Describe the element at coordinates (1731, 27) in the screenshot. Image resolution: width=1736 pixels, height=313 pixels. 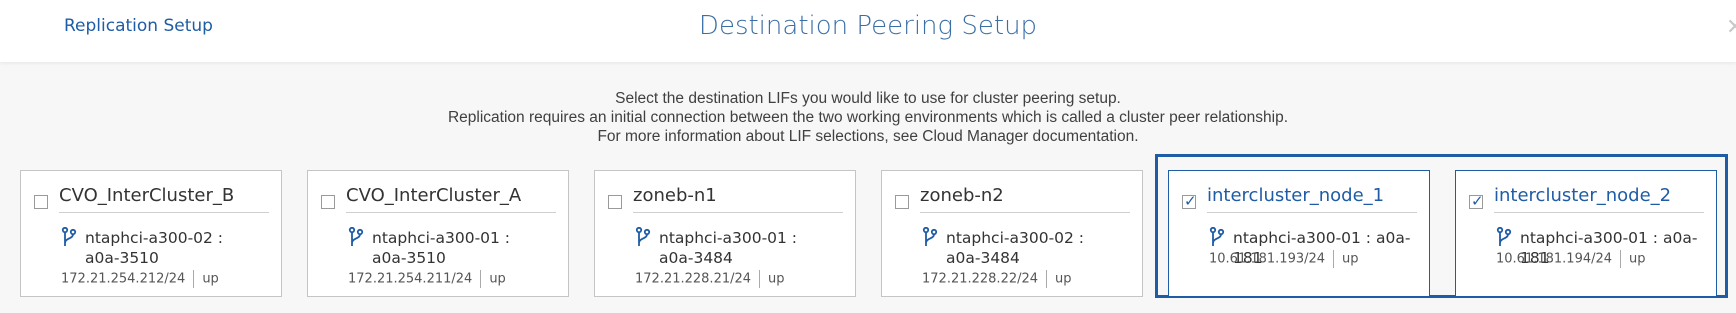
I see `close-icon: ✕` at that location.